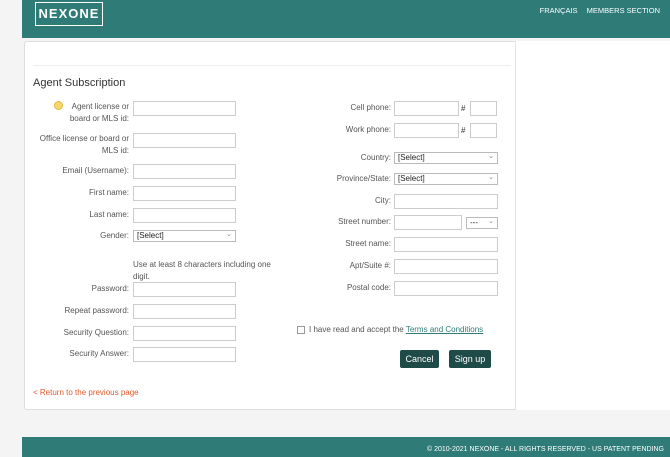 This screenshot has width=670, height=457. What do you see at coordinates (184, 140) in the screenshot?
I see `office-license-input` at bounding box center [184, 140].